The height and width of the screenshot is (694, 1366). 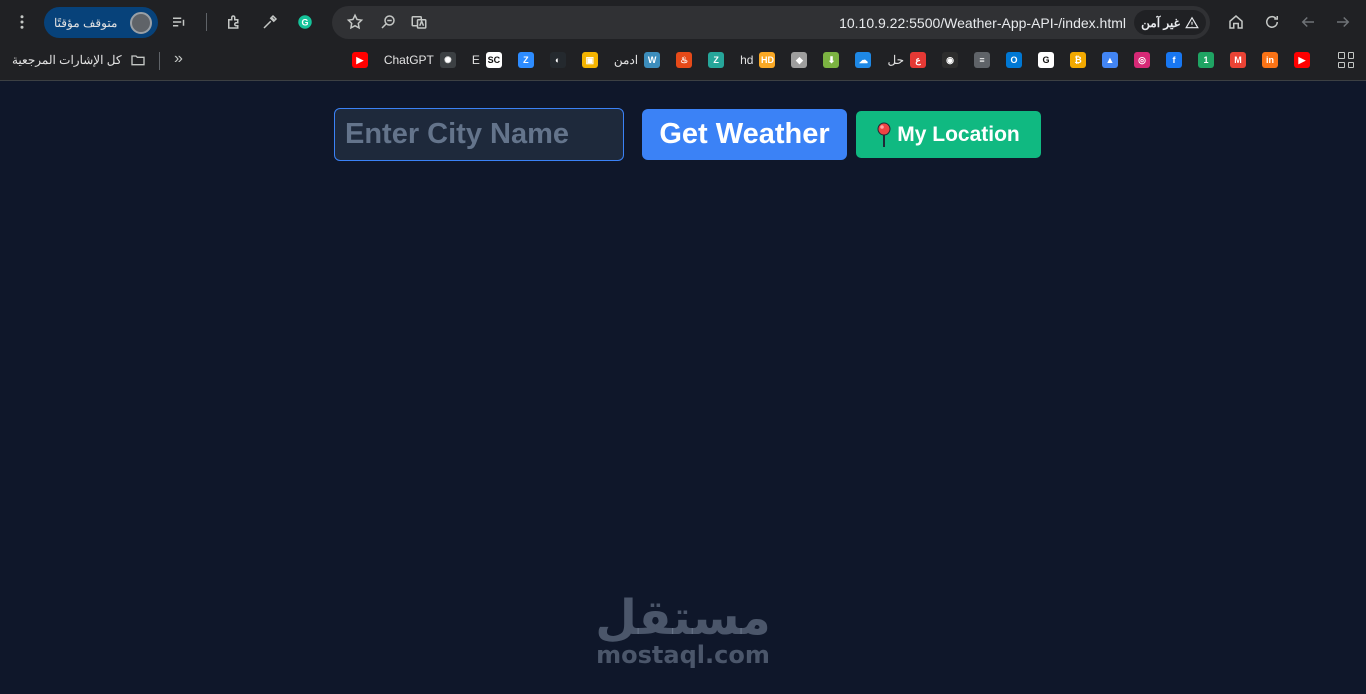 I want to click on bookmark-chatgpt: ChatGPT ✺, so click(x=412, y=60).